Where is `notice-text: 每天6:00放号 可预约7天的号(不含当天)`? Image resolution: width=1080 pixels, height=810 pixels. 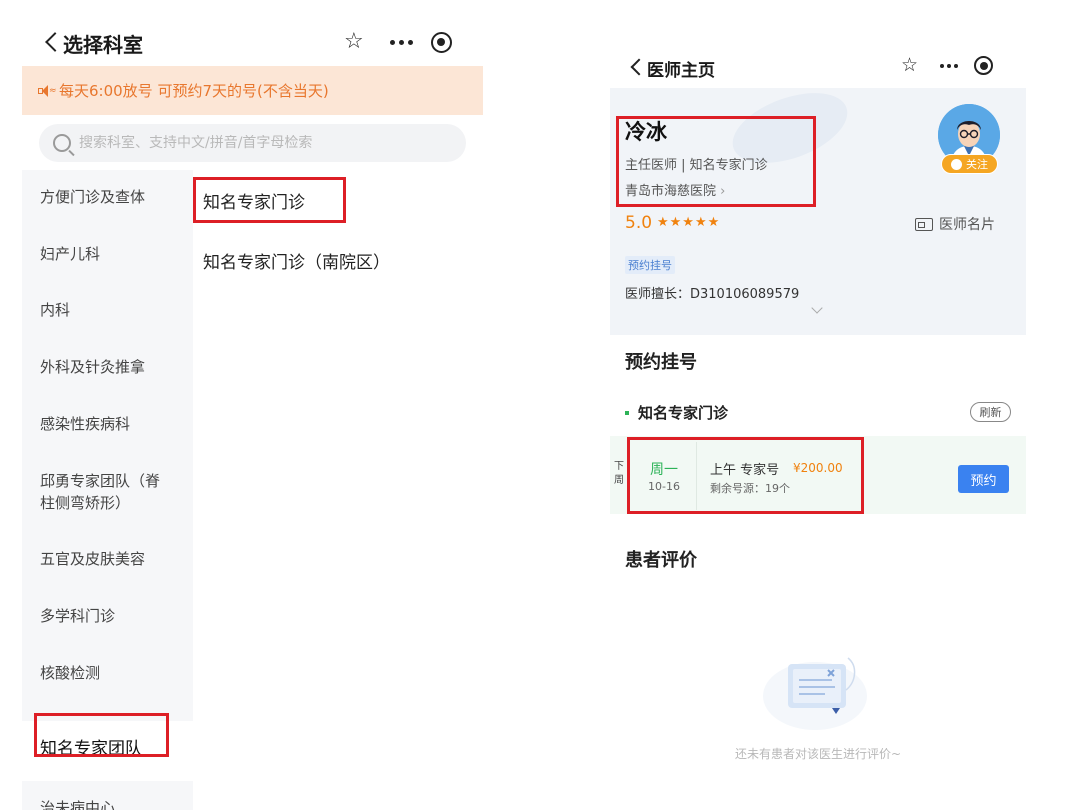 notice-text: 每天6:00放号 可预约7天的号(不含当天) is located at coordinates (194, 91).